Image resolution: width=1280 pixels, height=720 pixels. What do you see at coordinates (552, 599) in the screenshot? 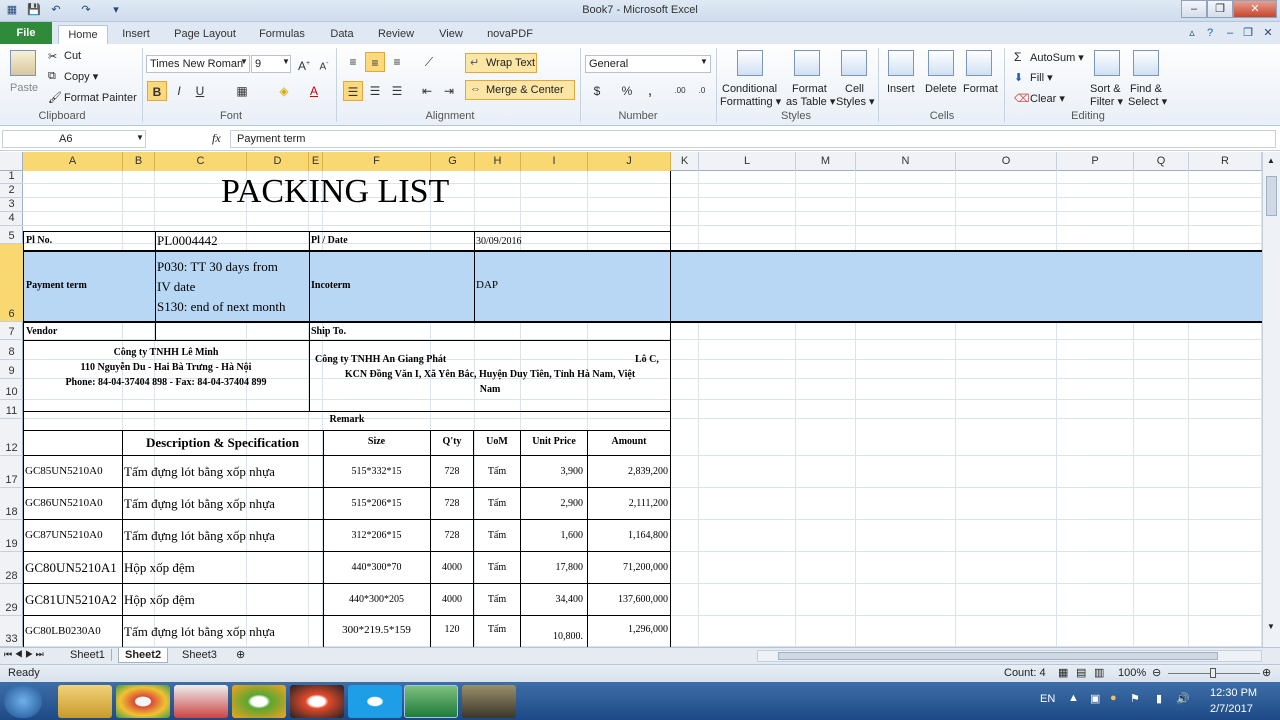
I see `item-unit-price: 34,400` at bounding box center [552, 599].